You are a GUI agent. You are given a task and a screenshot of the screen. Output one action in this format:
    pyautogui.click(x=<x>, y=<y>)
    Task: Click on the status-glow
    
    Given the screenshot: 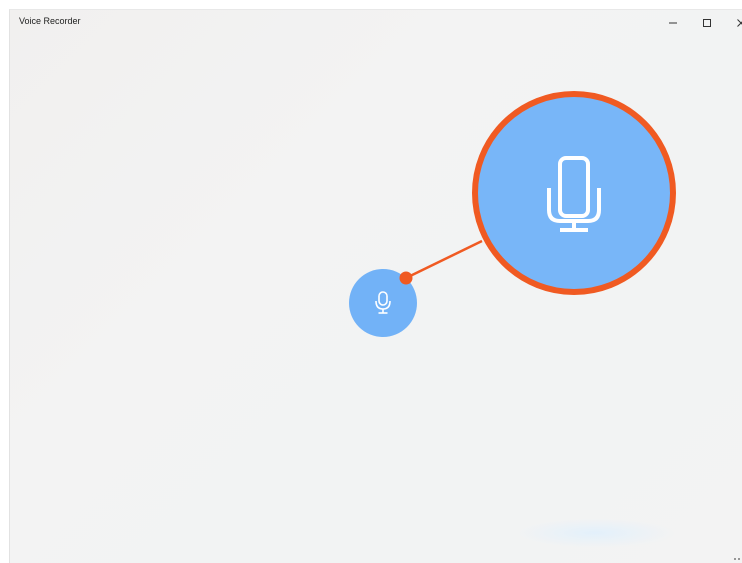 What is the action you would take?
    pyautogui.click(x=595, y=533)
    